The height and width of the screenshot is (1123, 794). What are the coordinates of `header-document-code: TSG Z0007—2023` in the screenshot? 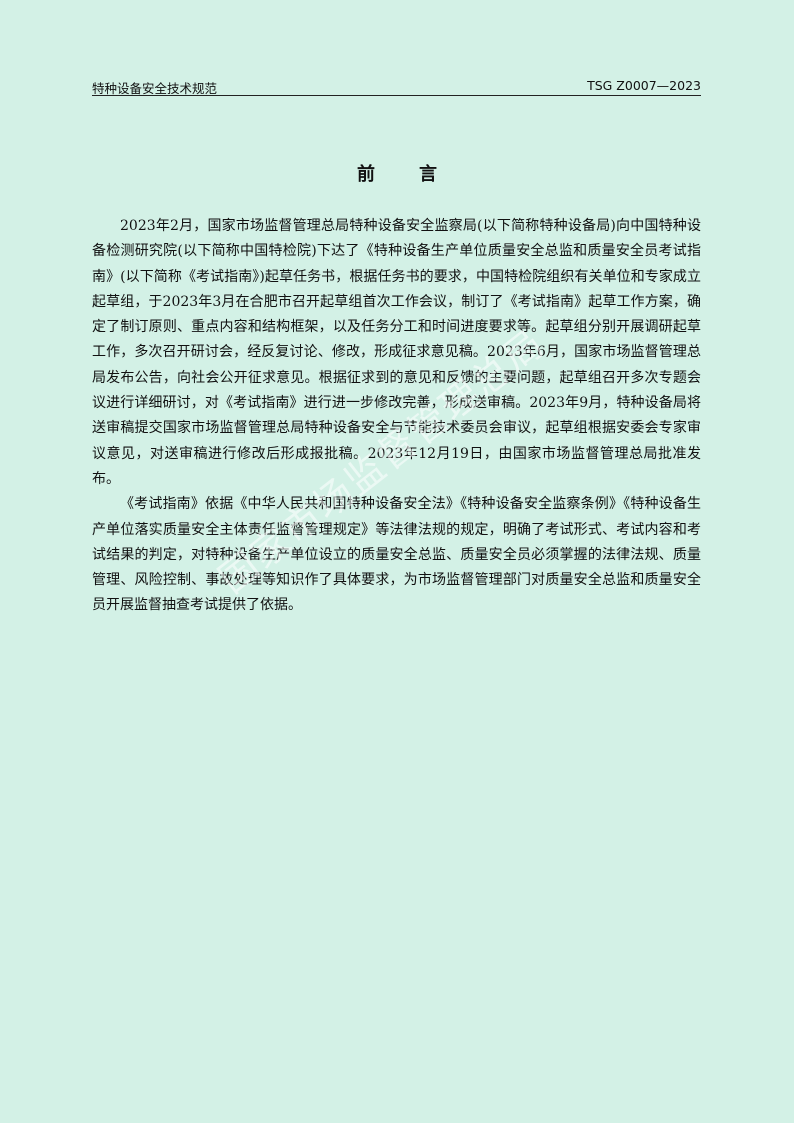 It's located at (644, 85).